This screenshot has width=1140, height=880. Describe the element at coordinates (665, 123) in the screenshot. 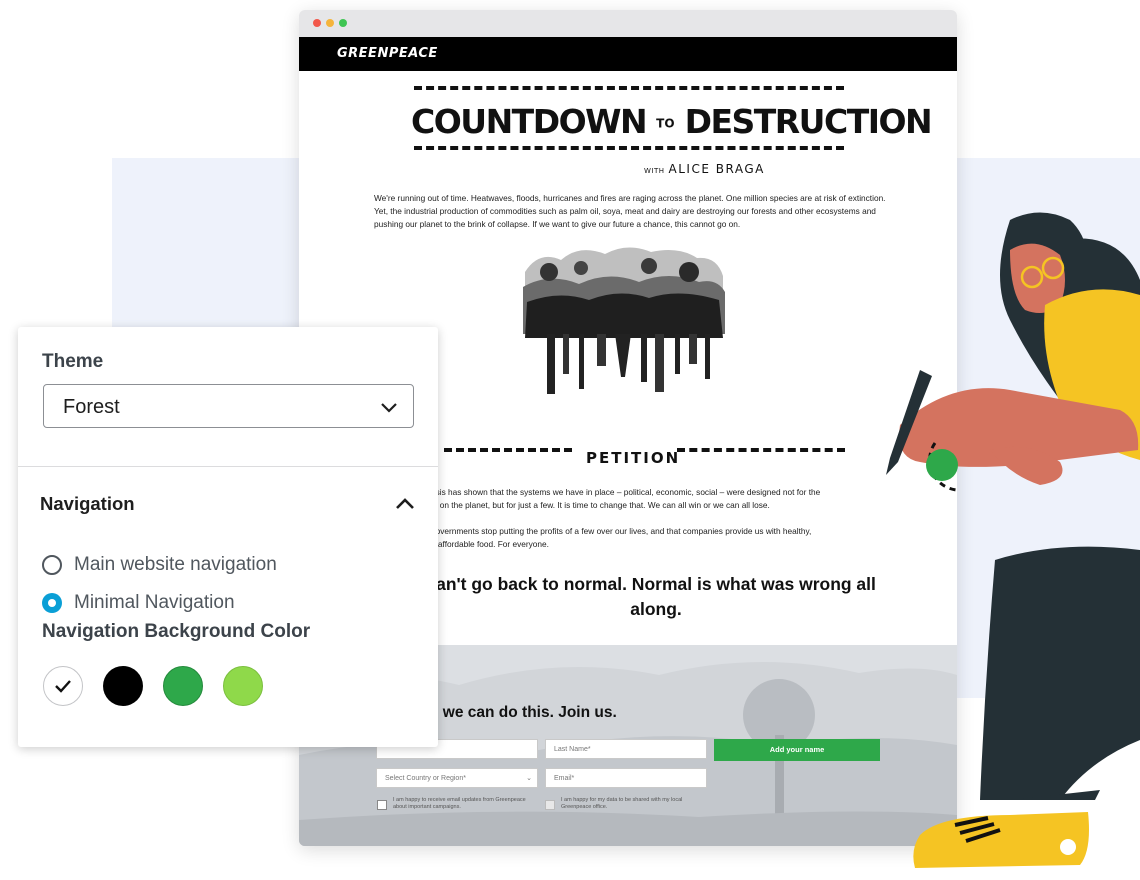

I see `hero-title-to: TO` at that location.